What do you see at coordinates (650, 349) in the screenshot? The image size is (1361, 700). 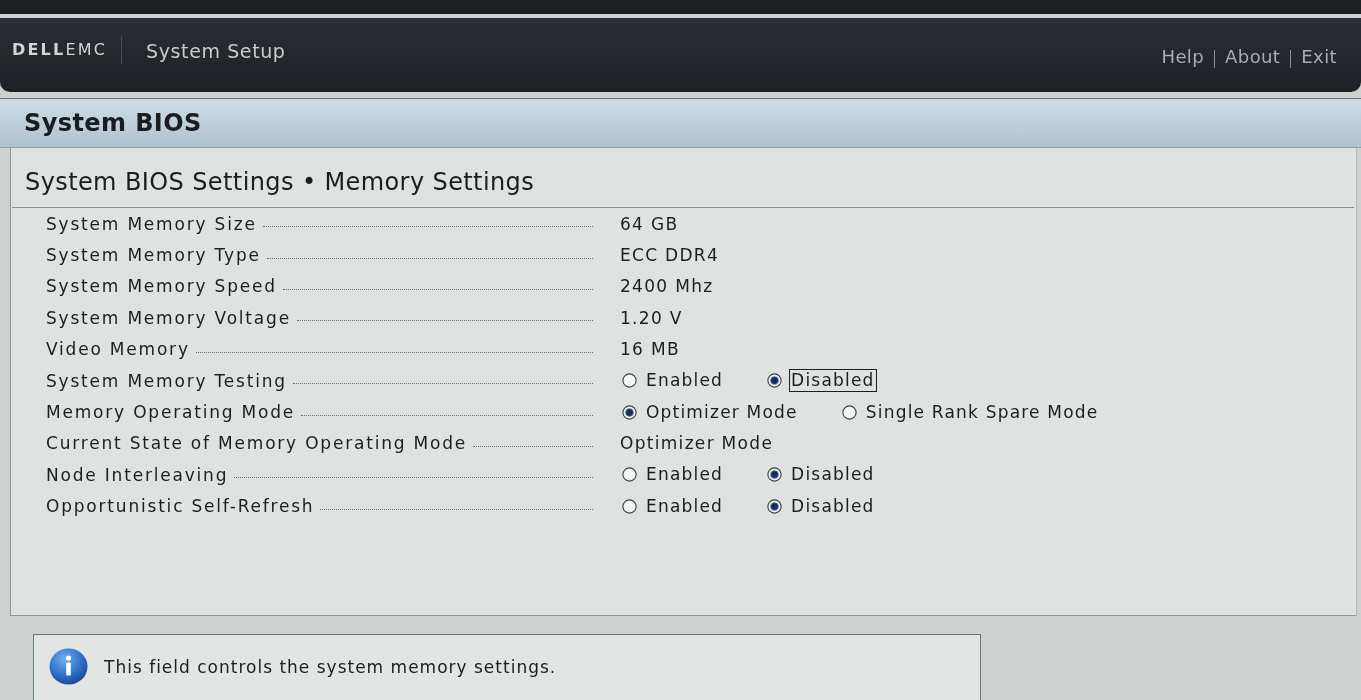 I see `setting-value: 16 MB` at bounding box center [650, 349].